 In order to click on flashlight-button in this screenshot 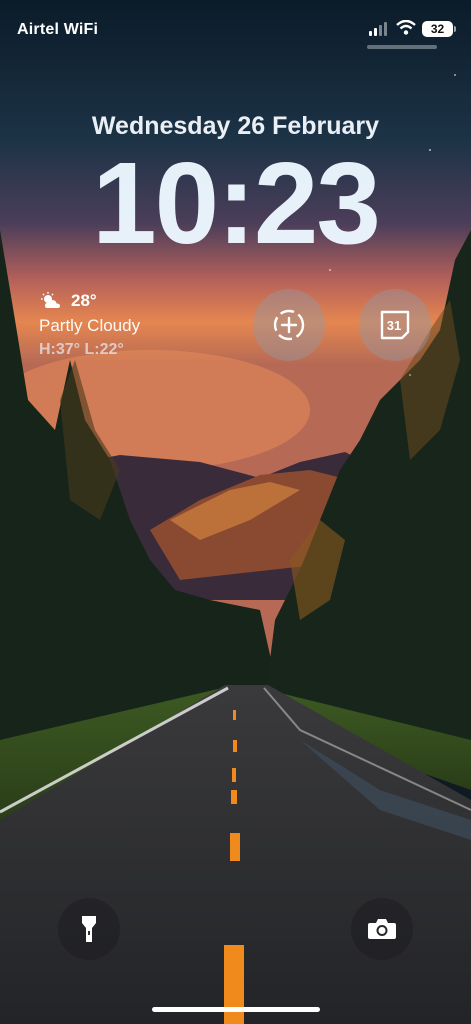, I will do `click(89, 929)`.